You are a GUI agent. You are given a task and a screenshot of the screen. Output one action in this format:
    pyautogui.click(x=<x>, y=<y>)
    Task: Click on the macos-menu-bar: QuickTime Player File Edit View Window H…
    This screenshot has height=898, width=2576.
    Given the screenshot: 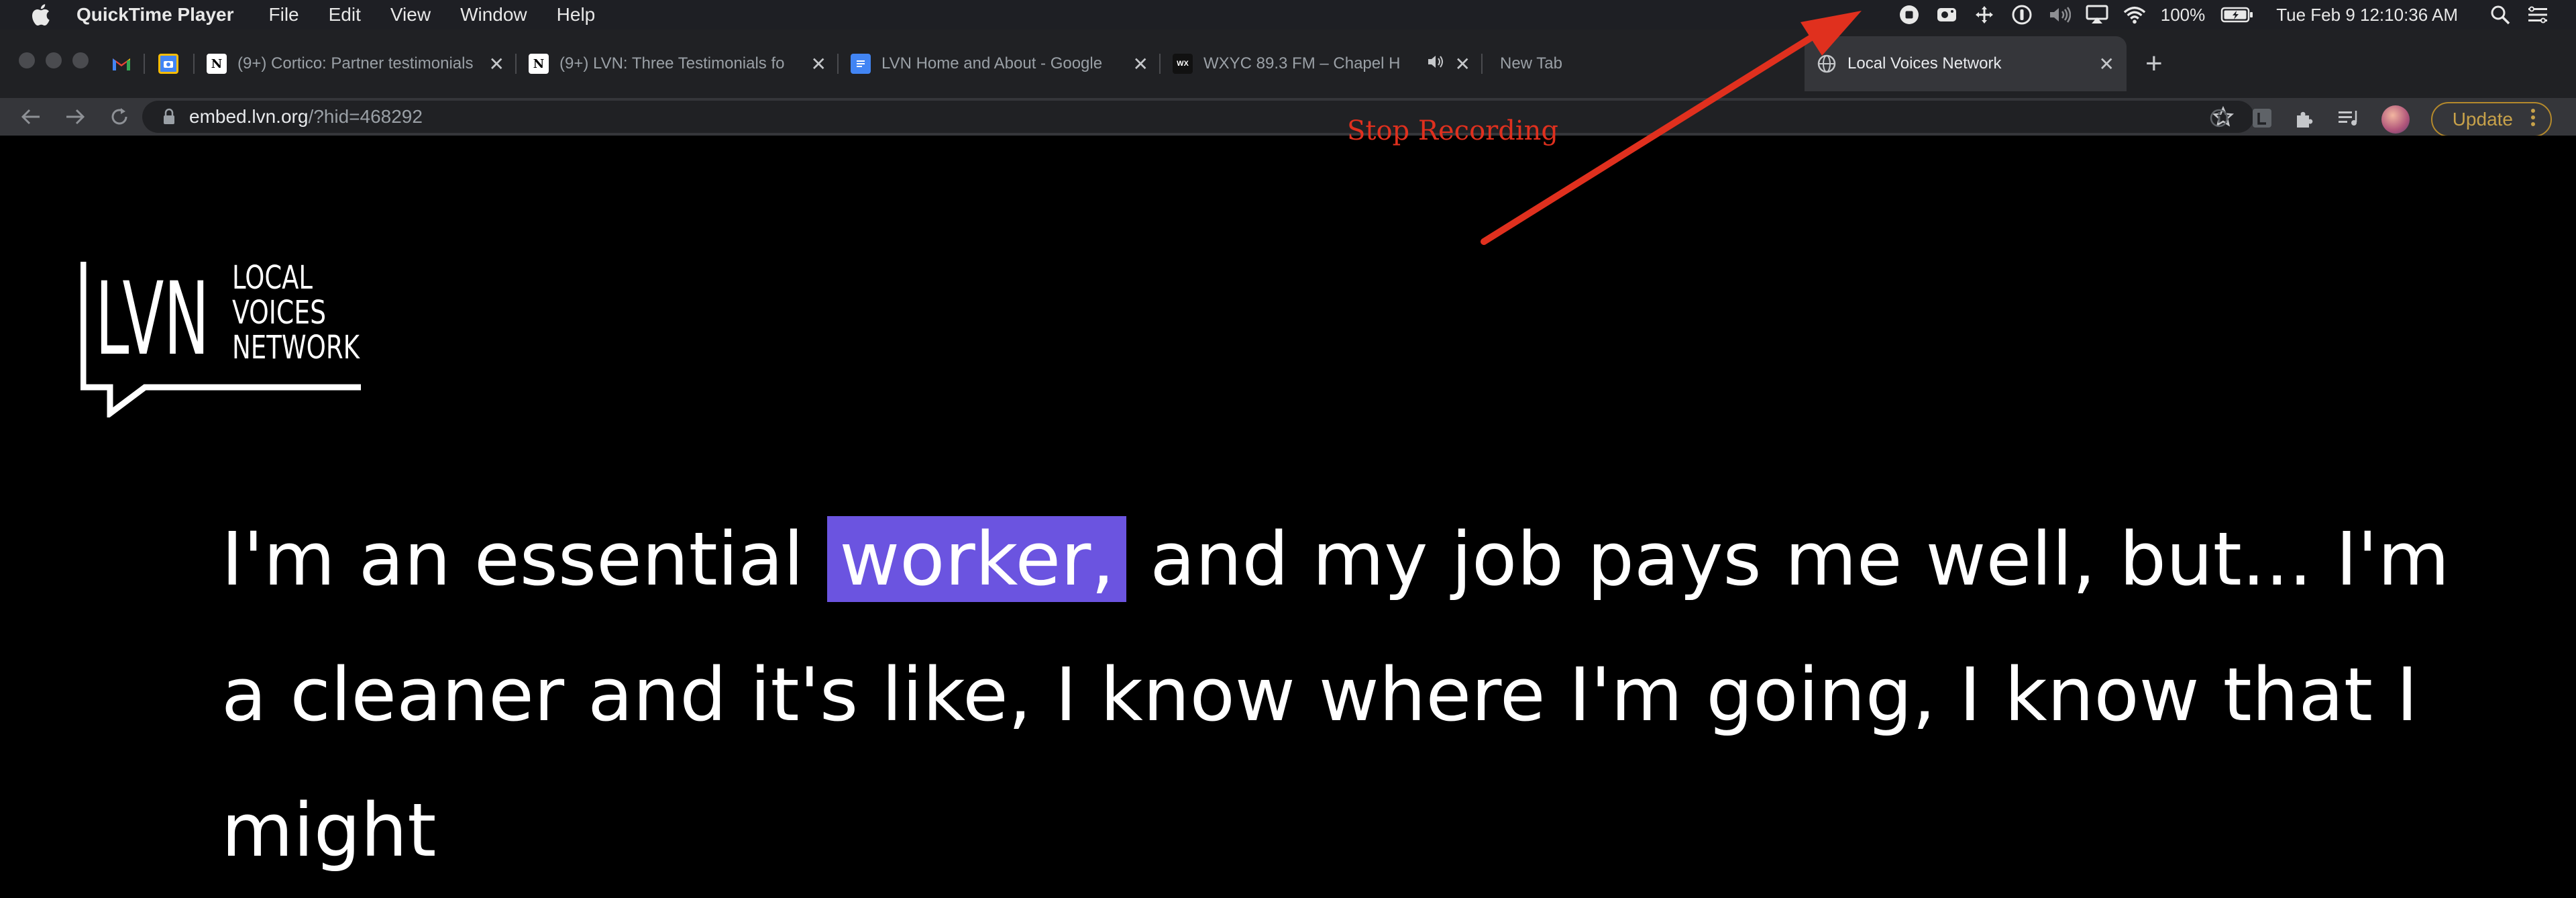 What is the action you would take?
    pyautogui.click(x=1288, y=15)
    